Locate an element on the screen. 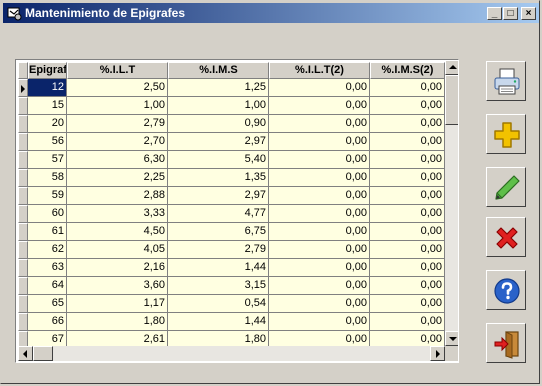 Image resolution: width=542 pixels, height=386 pixels. cell-ilt: 6,30 is located at coordinates (117, 160).